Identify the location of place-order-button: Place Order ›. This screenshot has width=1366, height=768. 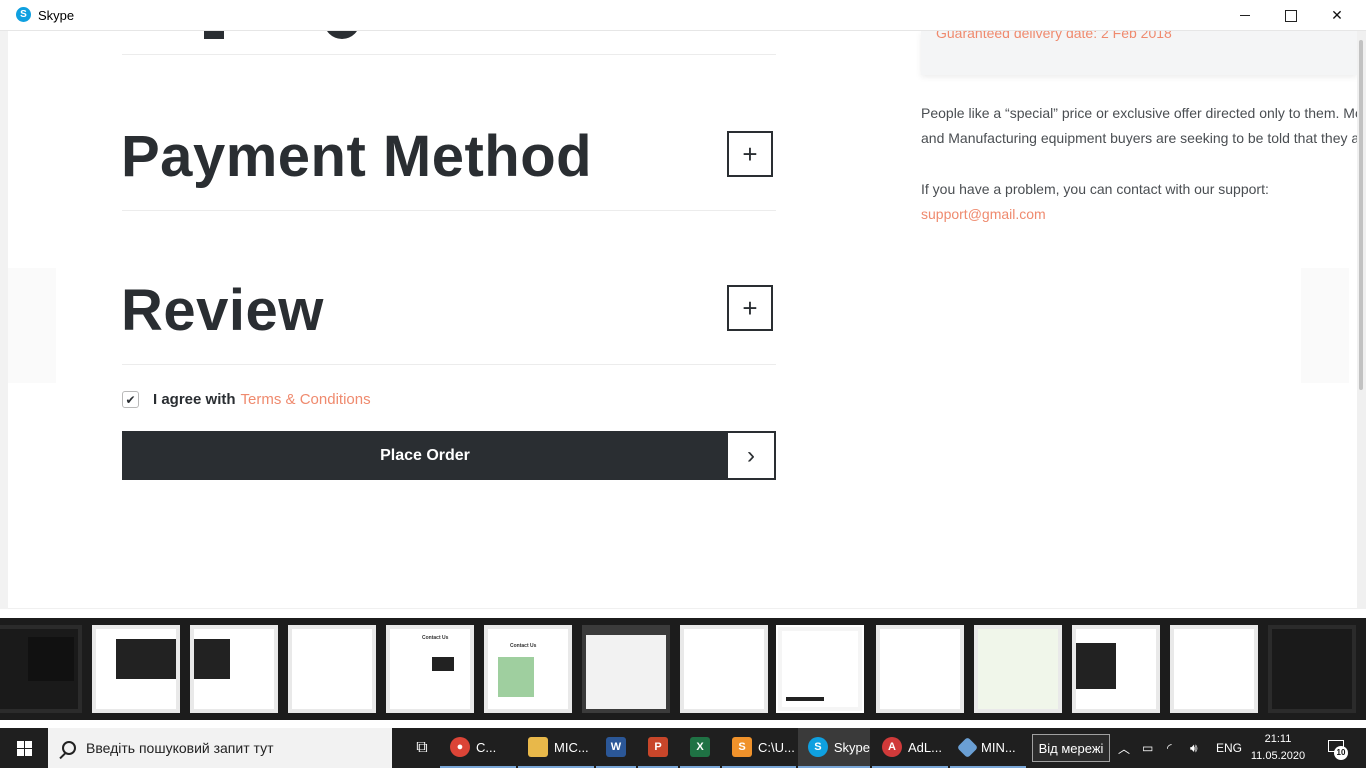
(449, 455).